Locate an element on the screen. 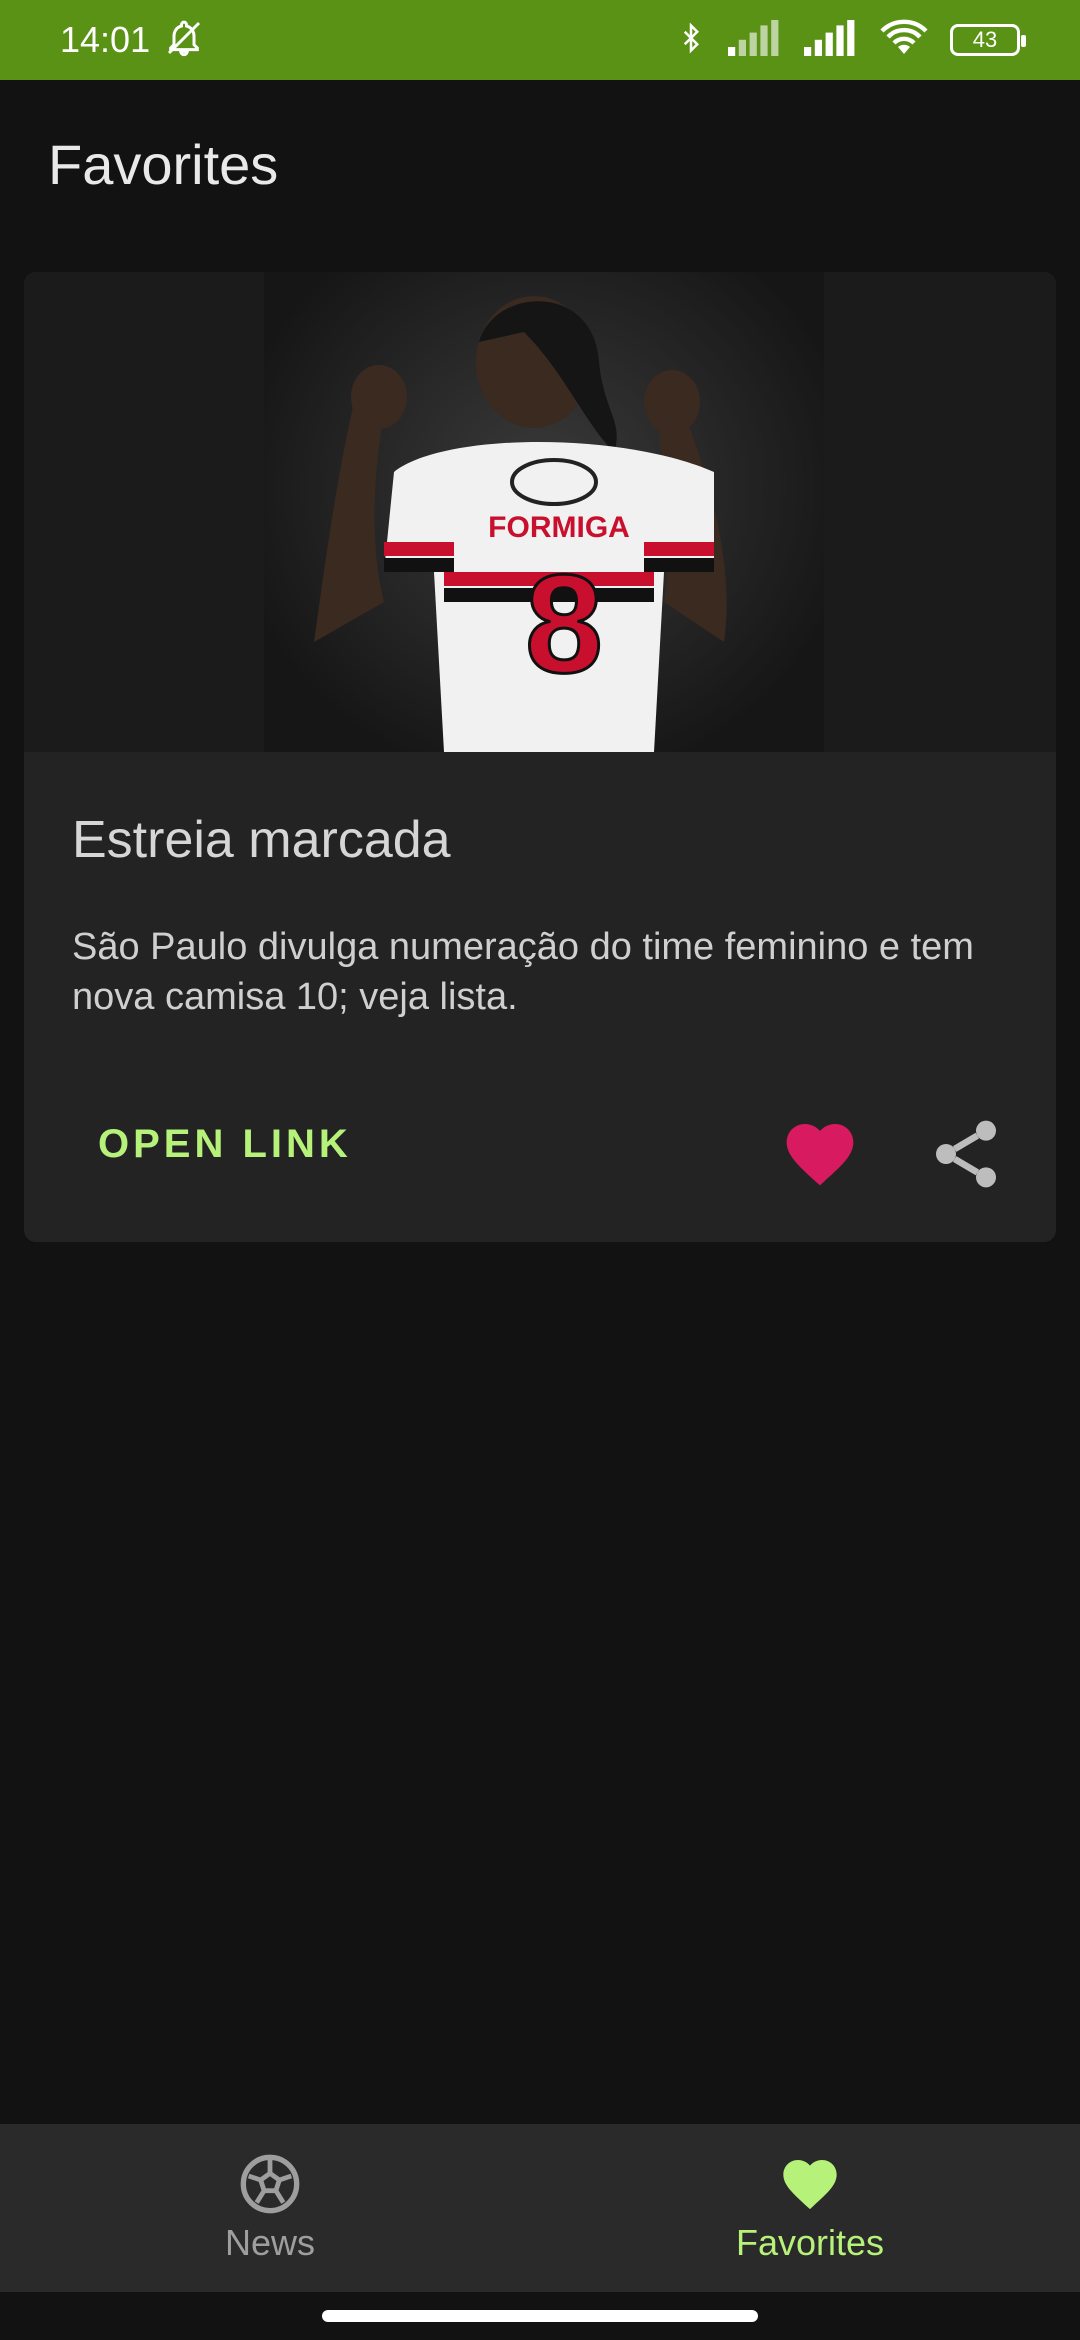 The image size is (1080, 2340). nav-label-favorites: Favorites is located at coordinates (810, 2242).